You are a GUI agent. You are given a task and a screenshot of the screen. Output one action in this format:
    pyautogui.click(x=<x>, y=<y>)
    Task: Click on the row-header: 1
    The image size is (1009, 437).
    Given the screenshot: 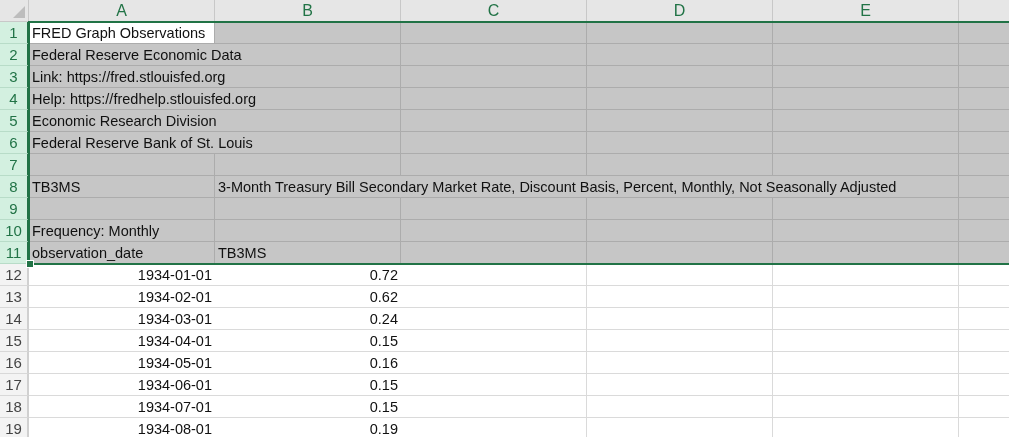 What is the action you would take?
    pyautogui.click(x=14, y=33)
    